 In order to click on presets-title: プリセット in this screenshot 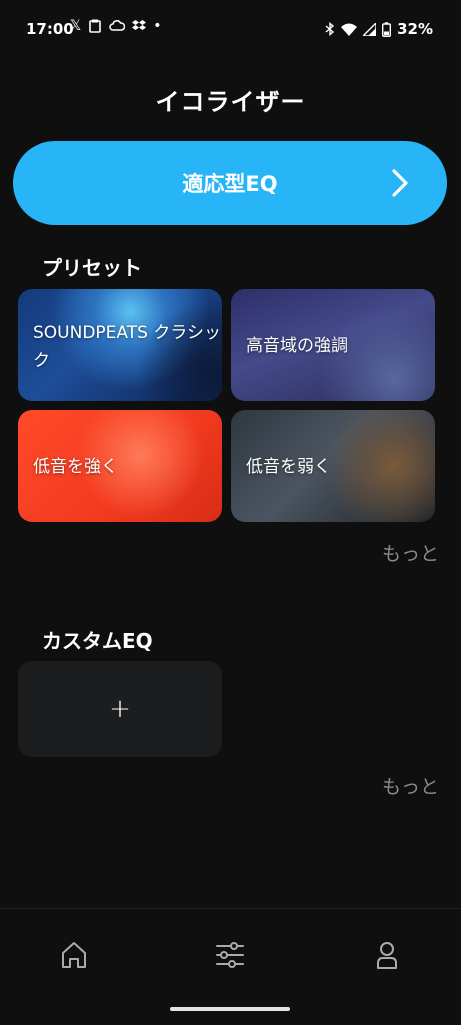, I will do `click(92, 268)`.